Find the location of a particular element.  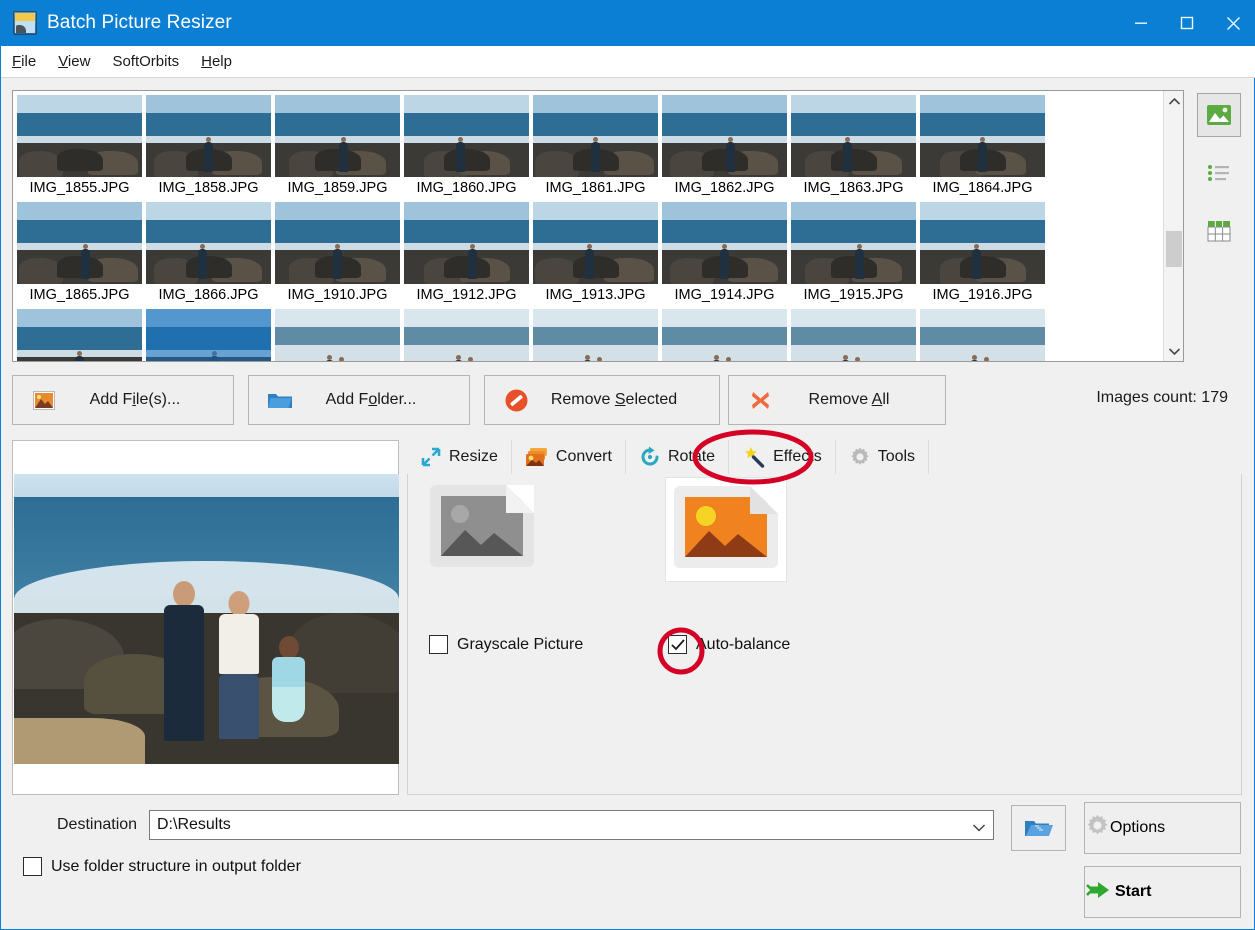

use-folder-structure-row: Use folder structure in output folder is located at coordinates (162, 866).